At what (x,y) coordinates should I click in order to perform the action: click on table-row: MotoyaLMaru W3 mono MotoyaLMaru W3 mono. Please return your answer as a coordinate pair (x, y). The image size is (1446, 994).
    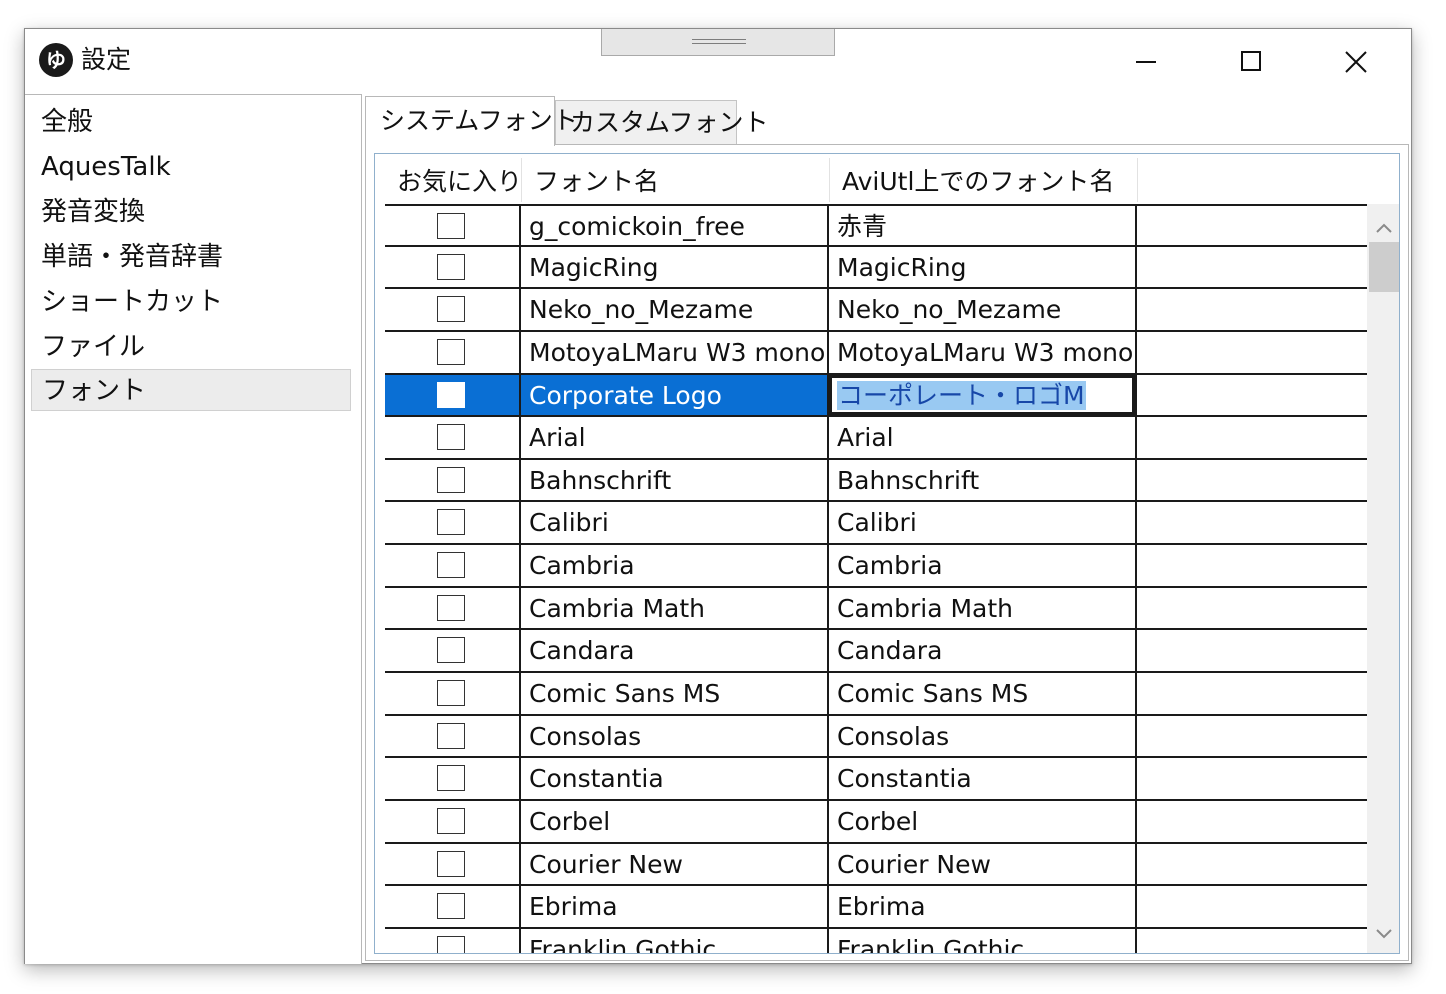
    Looking at the image, I should click on (876, 353).